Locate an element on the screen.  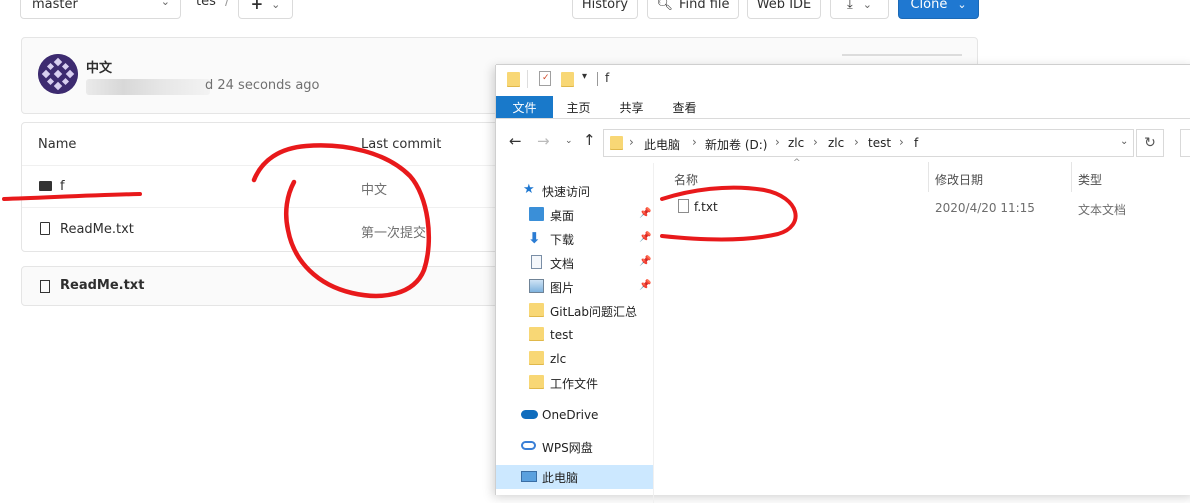
nav-item-desktop: 桌面 📌 is located at coordinates (574, 215).